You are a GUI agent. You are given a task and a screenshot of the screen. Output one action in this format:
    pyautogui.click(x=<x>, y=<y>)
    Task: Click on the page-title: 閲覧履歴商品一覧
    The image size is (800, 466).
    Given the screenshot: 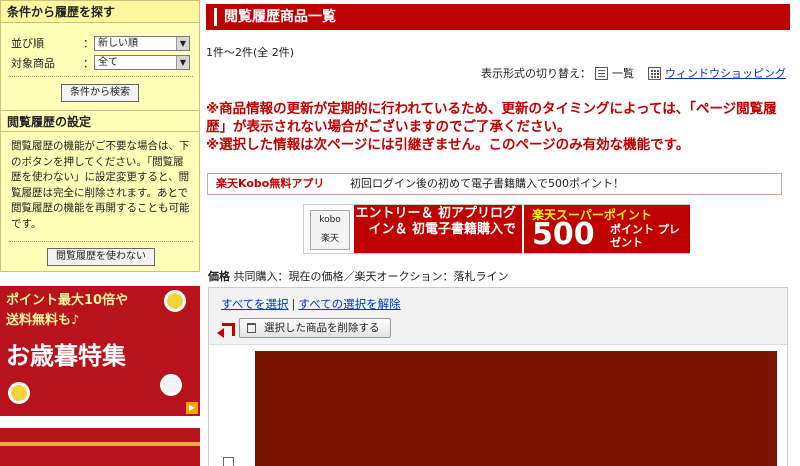 What is the action you would take?
    pyautogui.click(x=280, y=17)
    